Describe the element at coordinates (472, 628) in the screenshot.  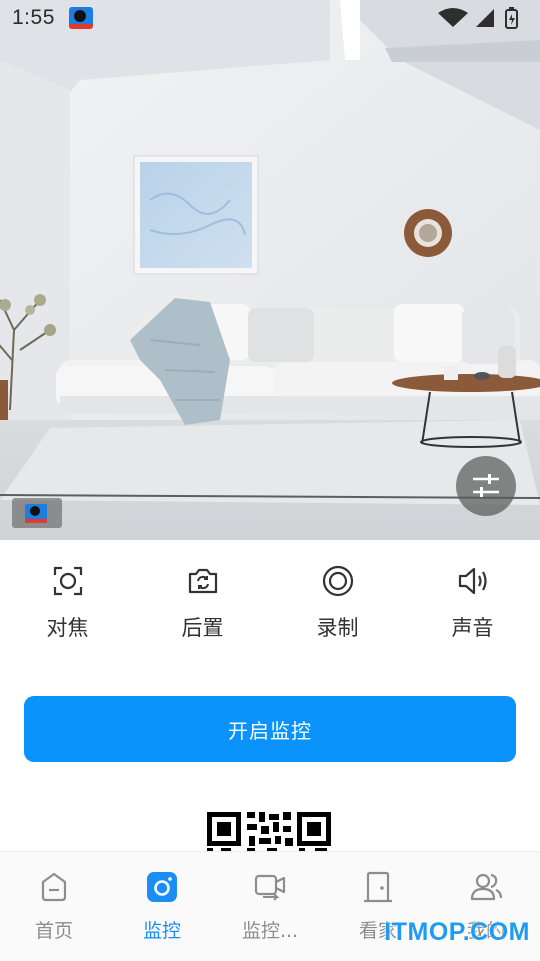
I see `sound-label: 声音` at that location.